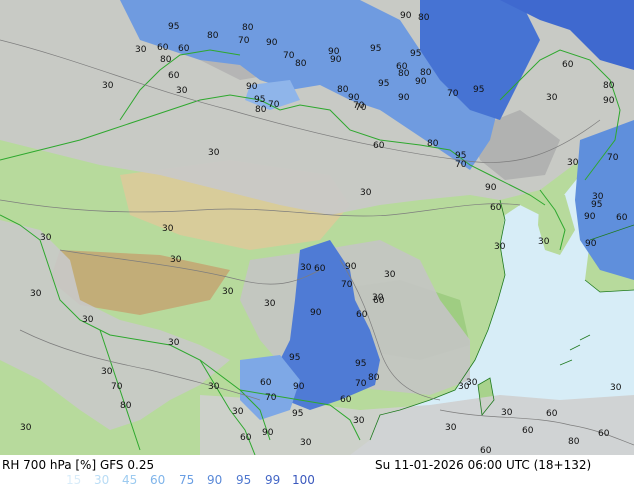  I want to click on legend-item: 75, so click(187, 480).